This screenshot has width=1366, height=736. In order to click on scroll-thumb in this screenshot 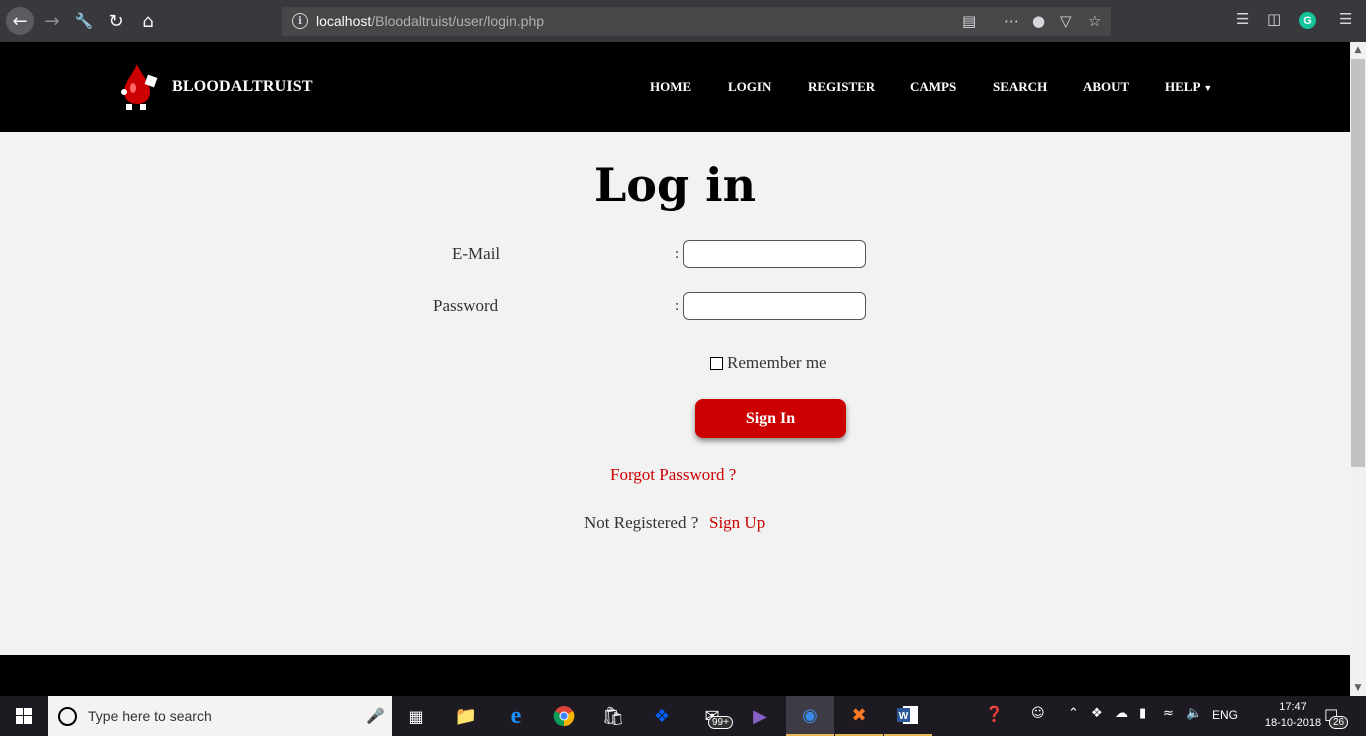, I will do `click(1358, 263)`.